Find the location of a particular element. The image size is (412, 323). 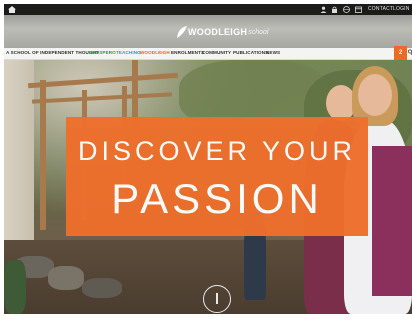

scroll-down-icon is located at coordinates (217, 299).